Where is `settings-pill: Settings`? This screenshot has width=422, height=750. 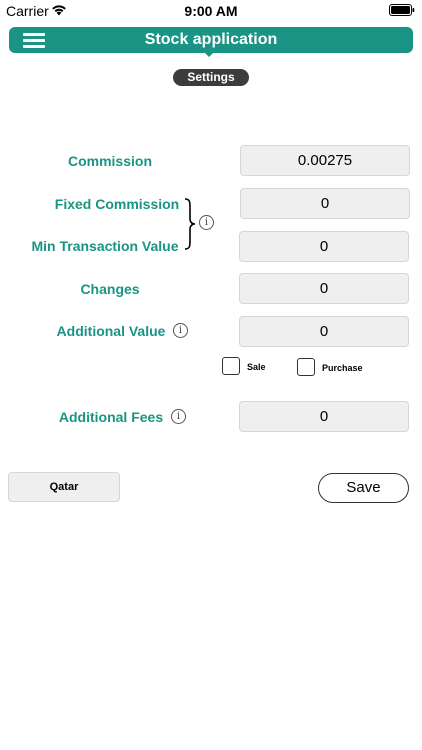 settings-pill: Settings is located at coordinates (211, 77).